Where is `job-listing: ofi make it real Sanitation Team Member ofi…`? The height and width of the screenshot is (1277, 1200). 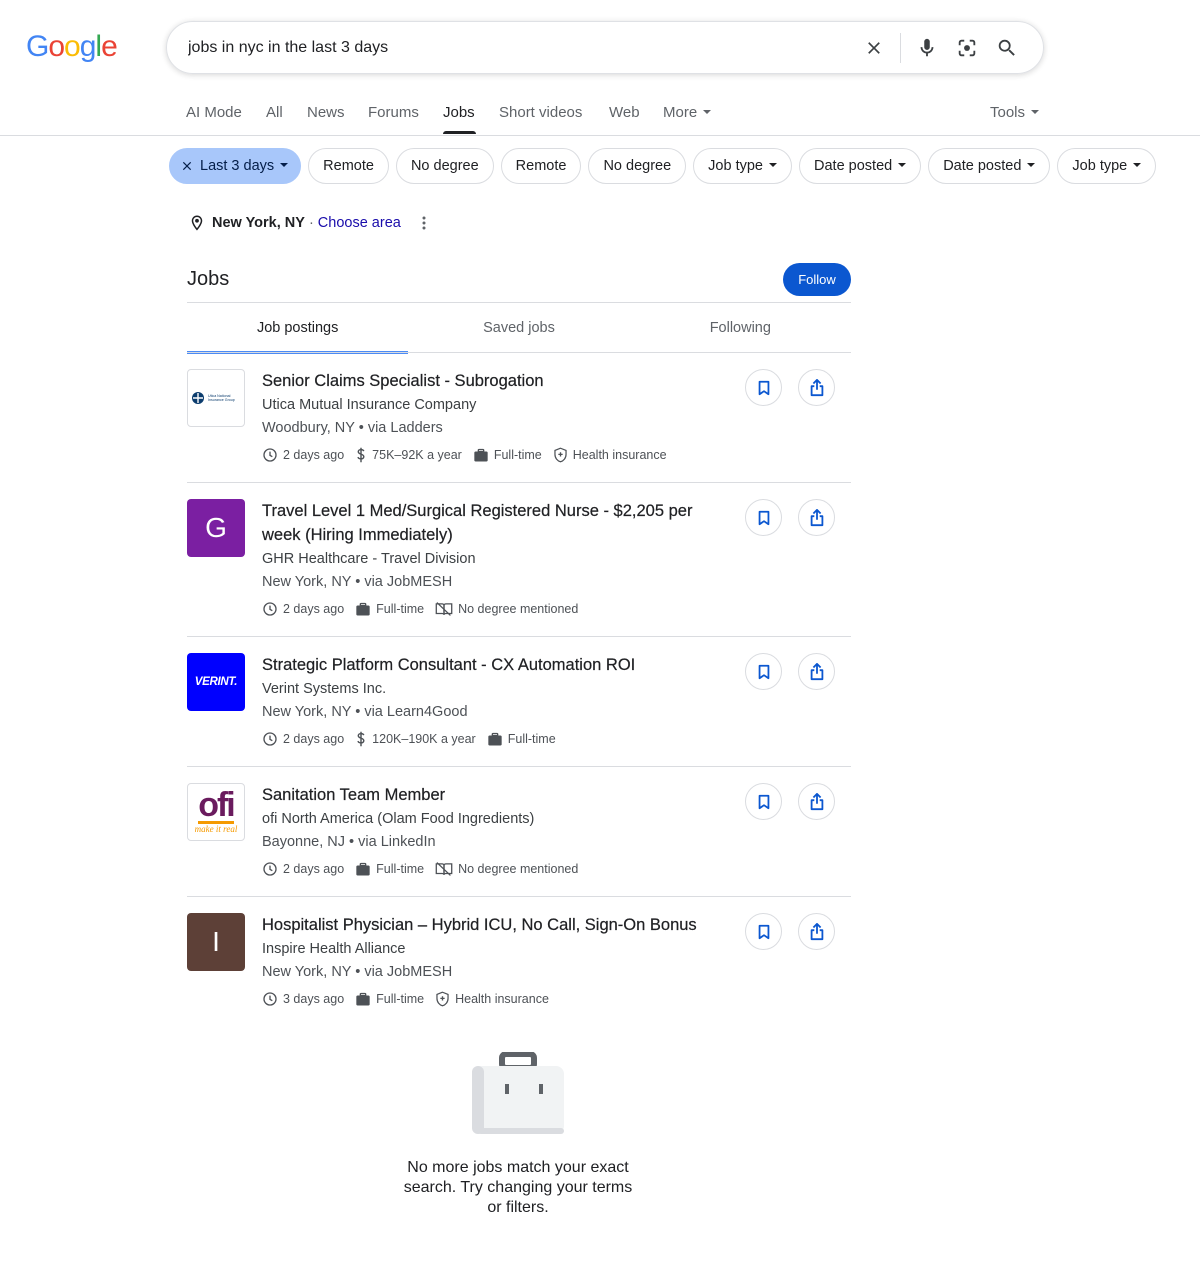
job-listing: ofi make it real Sanitation Team Member ofi… is located at coordinates (519, 832).